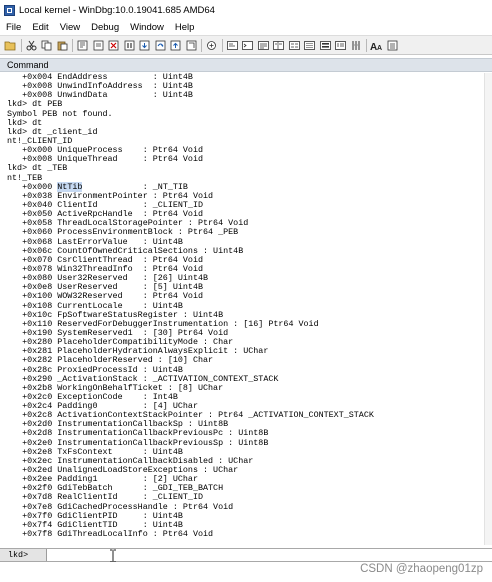  Describe the element at coordinates (146, 27) in the screenshot. I see `menu-window: Window` at that location.